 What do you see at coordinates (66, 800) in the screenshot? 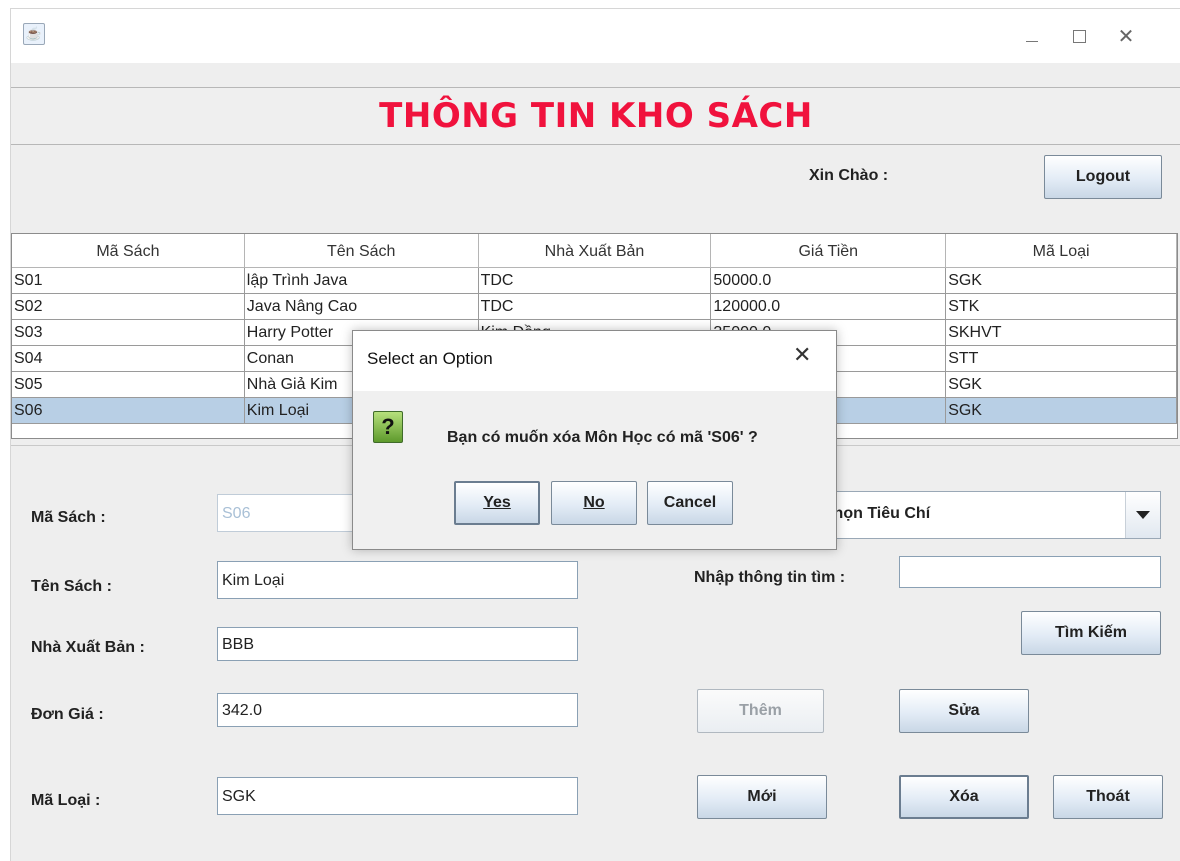
I see `ma-loai-label: Mã Loại :` at bounding box center [66, 800].